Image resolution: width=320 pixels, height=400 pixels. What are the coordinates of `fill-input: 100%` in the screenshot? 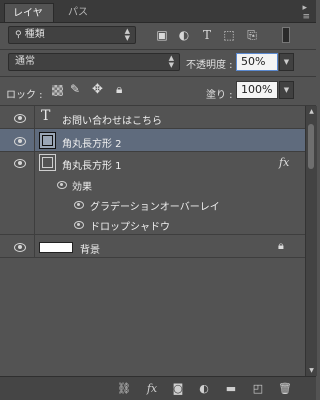 It's located at (257, 90).